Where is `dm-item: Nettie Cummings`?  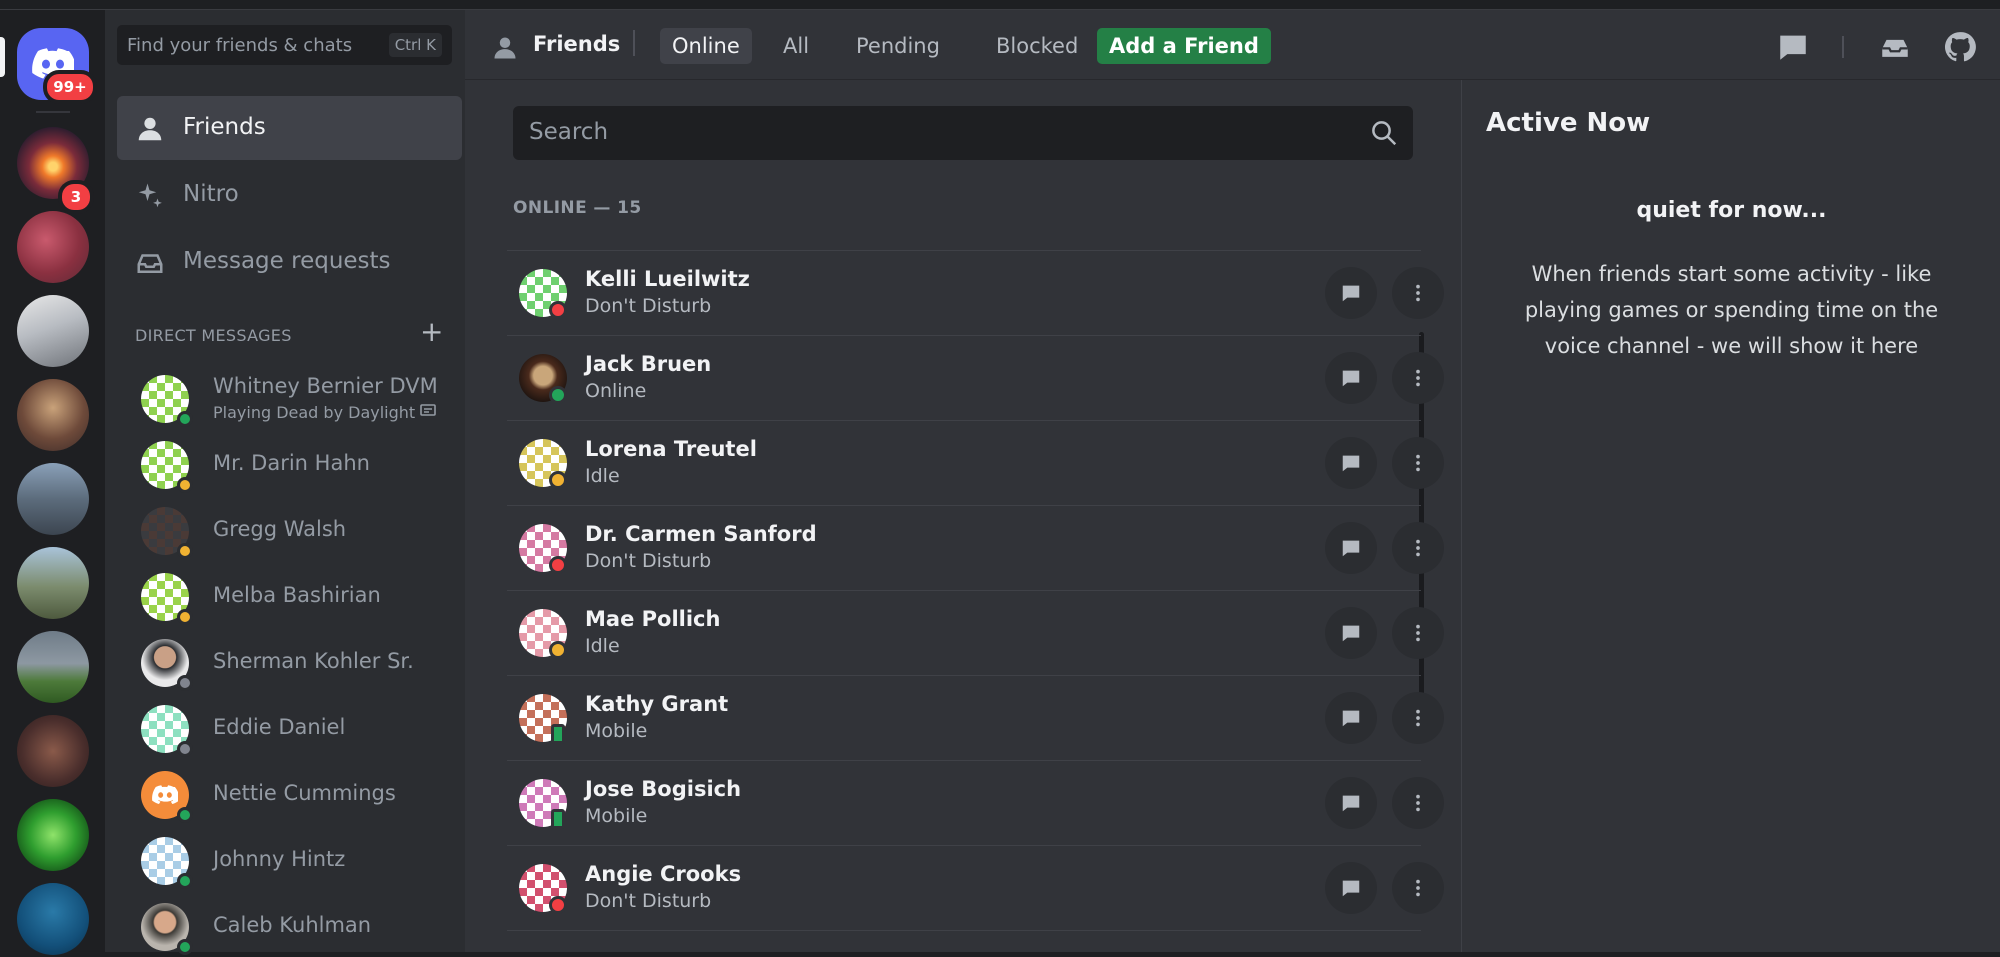 dm-item: Nettie Cummings is located at coordinates (289, 796).